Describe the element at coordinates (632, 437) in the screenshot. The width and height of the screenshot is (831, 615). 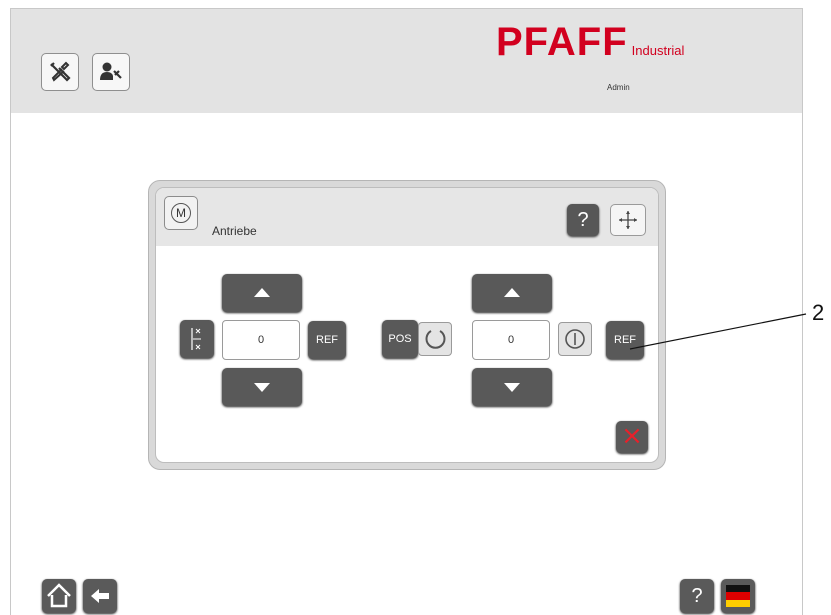
I see `close-button: ×` at that location.